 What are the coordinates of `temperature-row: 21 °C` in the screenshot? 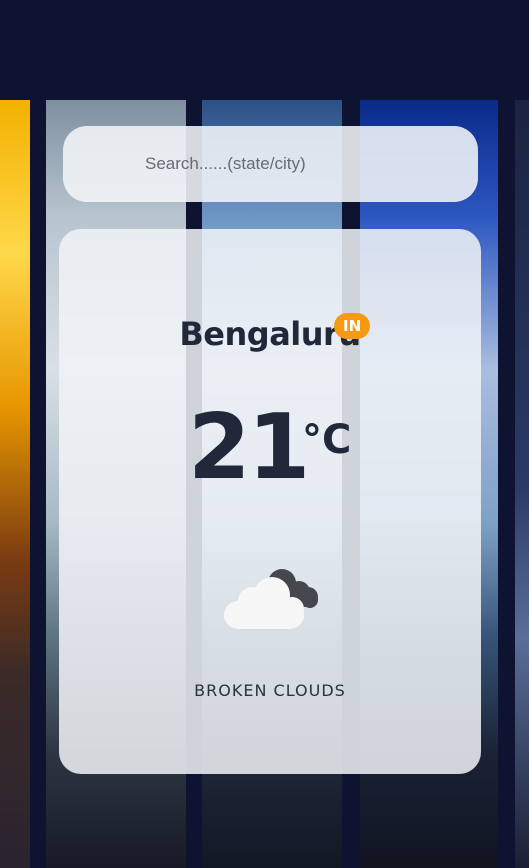 It's located at (269, 448).